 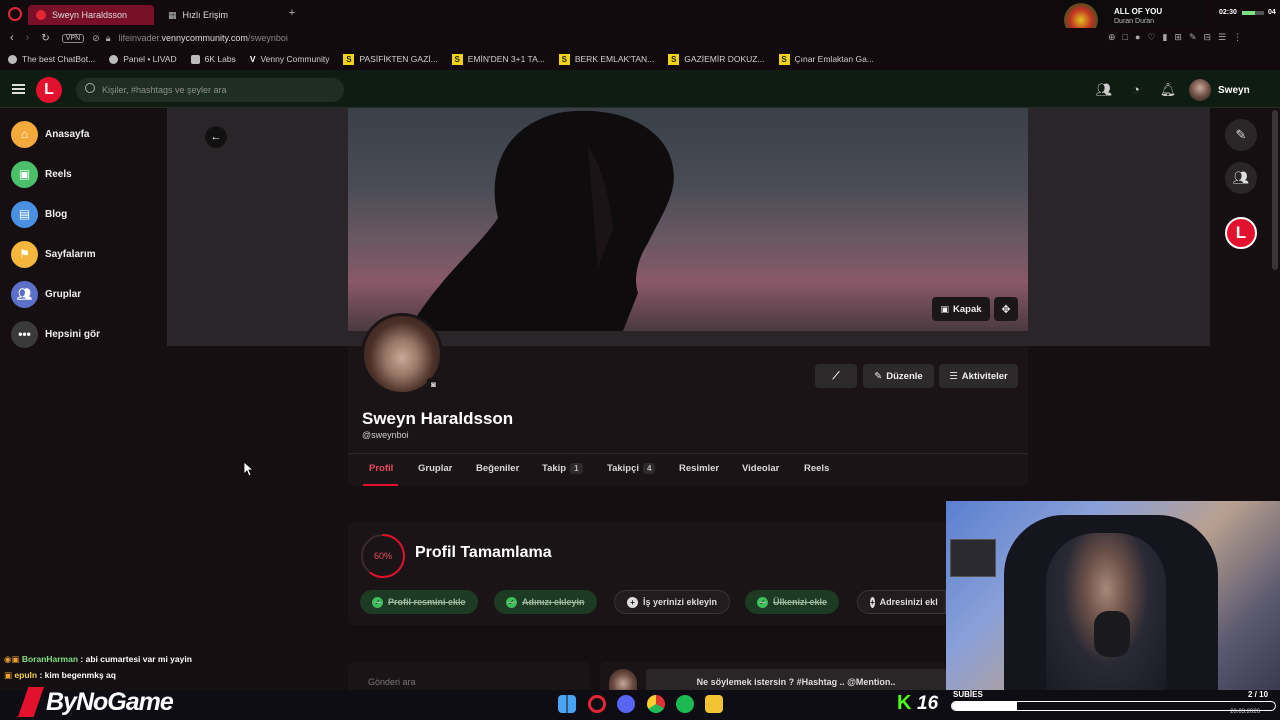 I want to click on cover-button: ▣ Kapak, so click(x=961, y=309).